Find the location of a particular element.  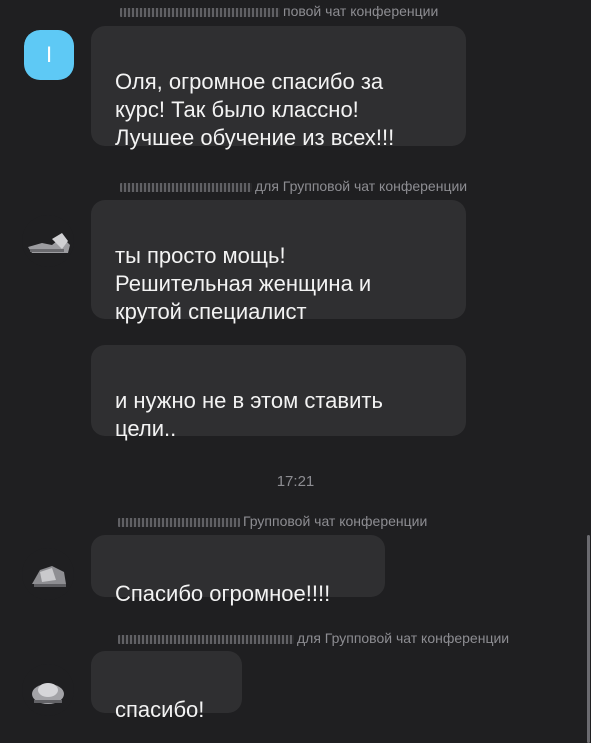

message-bubble: Спасибо огромное!!!! is located at coordinates (238, 570).